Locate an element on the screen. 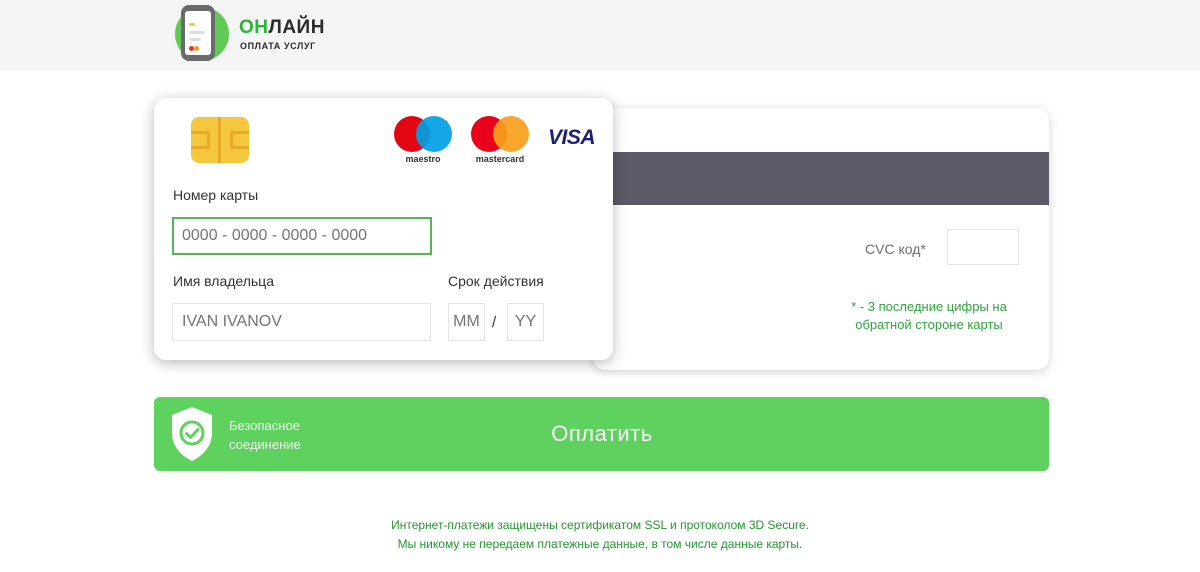 This screenshot has height=572, width=1200. cvc-input is located at coordinates (983, 247).